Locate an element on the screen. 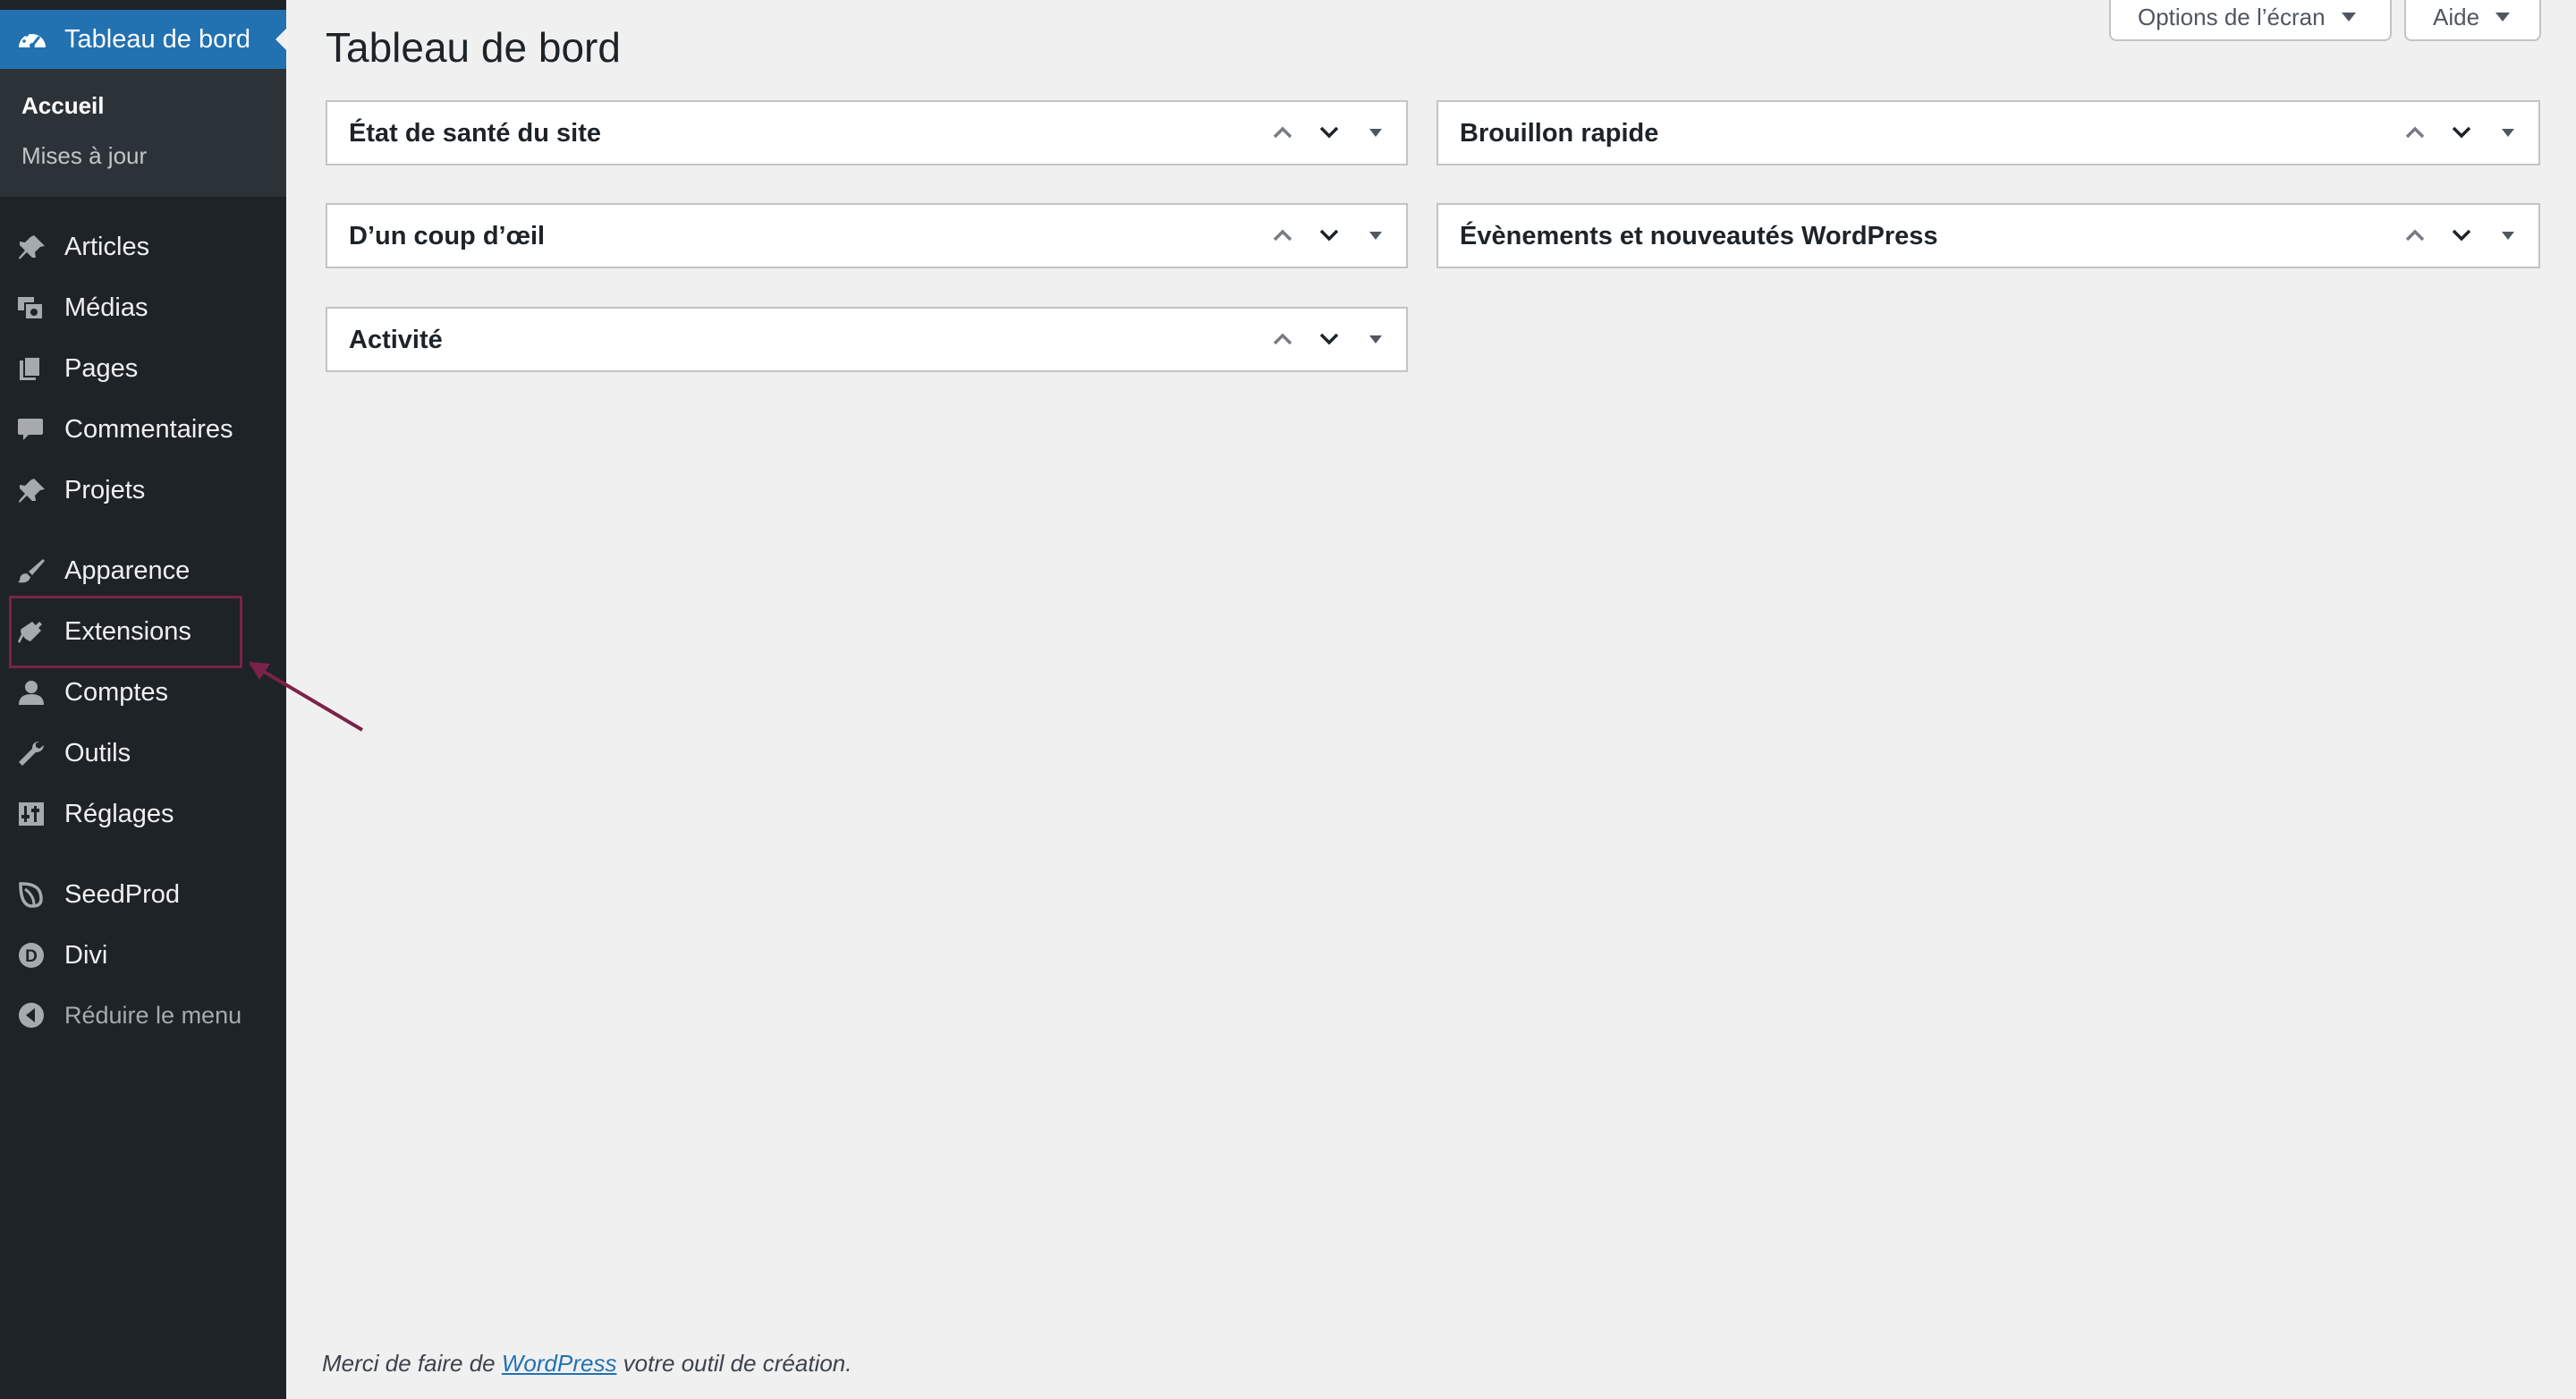 The height and width of the screenshot is (1399, 2576). sidebar-item-label: Divi is located at coordinates (86, 955).